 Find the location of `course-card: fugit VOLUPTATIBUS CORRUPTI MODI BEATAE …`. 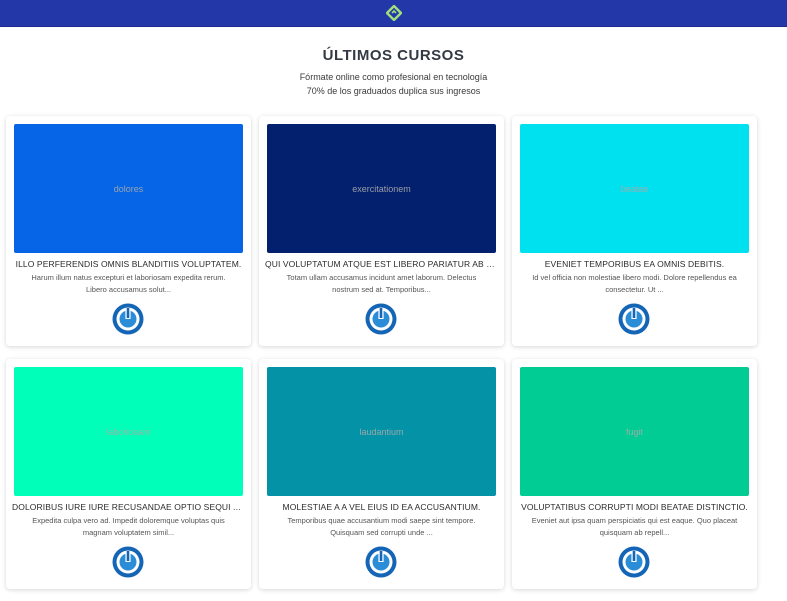

course-card: fugit VOLUPTATIBUS CORRUPTI MODI BEATAE … is located at coordinates (634, 474).